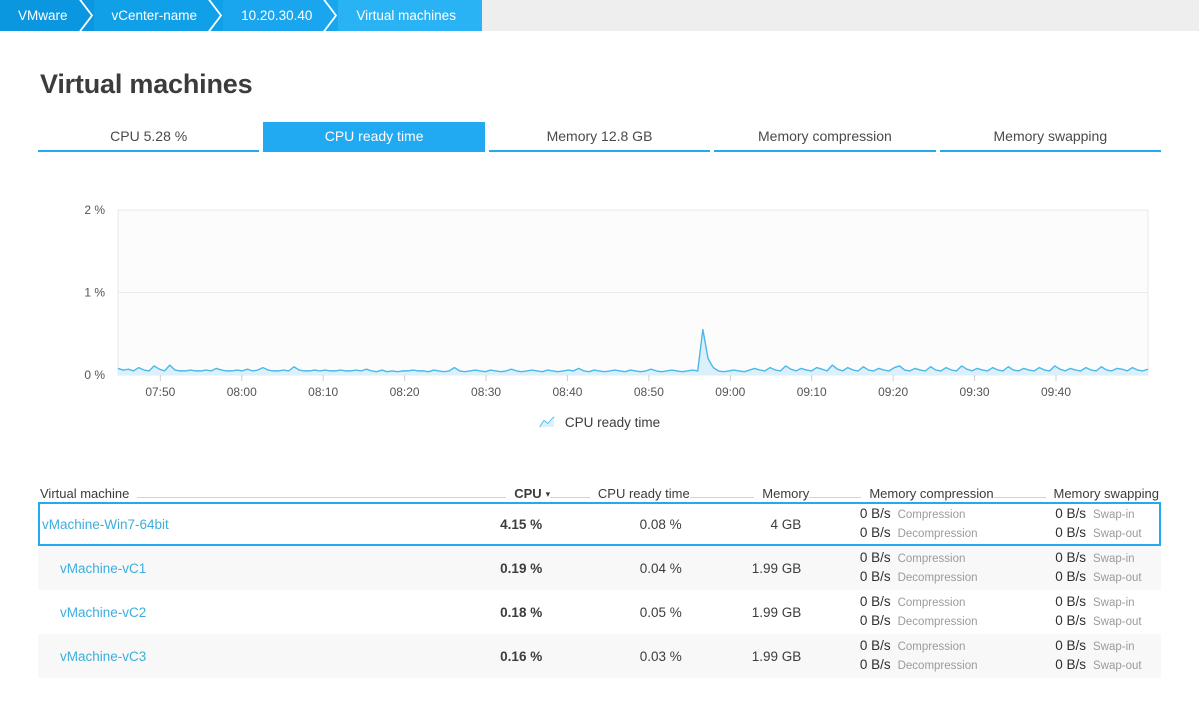 The image size is (1199, 724). What do you see at coordinates (975, 392) in the screenshot?
I see `chart-xtick-label: 09:30` at bounding box center [975, 392].